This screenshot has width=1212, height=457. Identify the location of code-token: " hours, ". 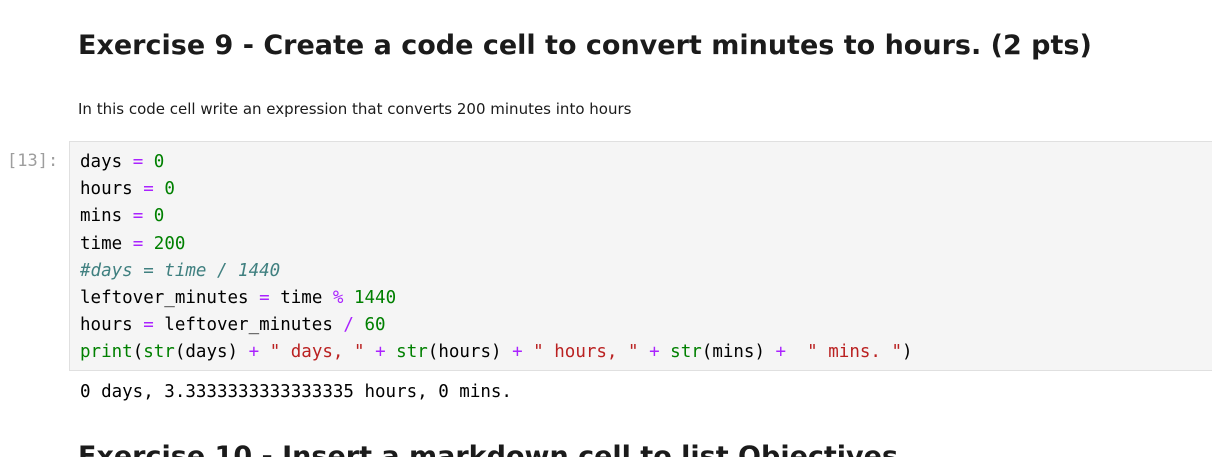
(586, 352).